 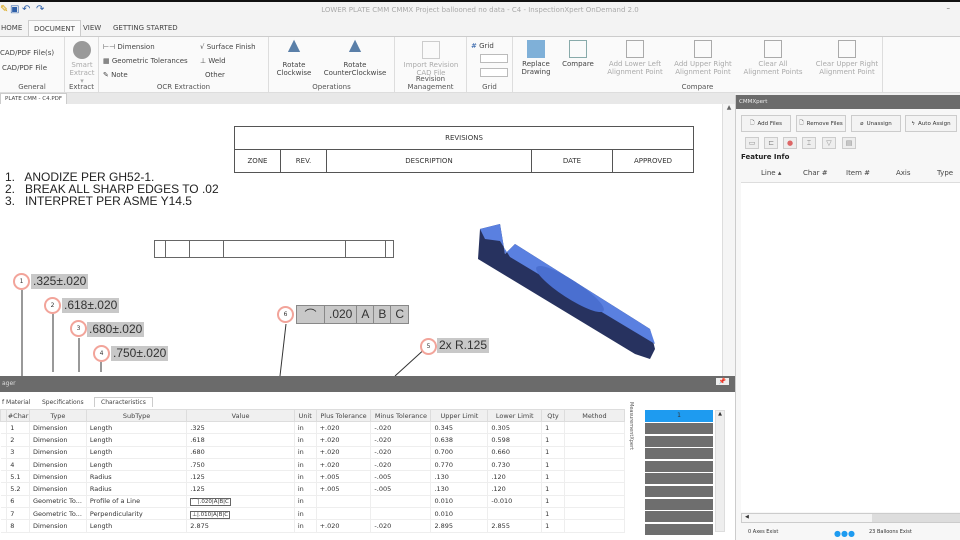 What do you see at coordinates (305, 440) in the screenshot?
I see `table-cell: in` at bounding box center [305, 440].